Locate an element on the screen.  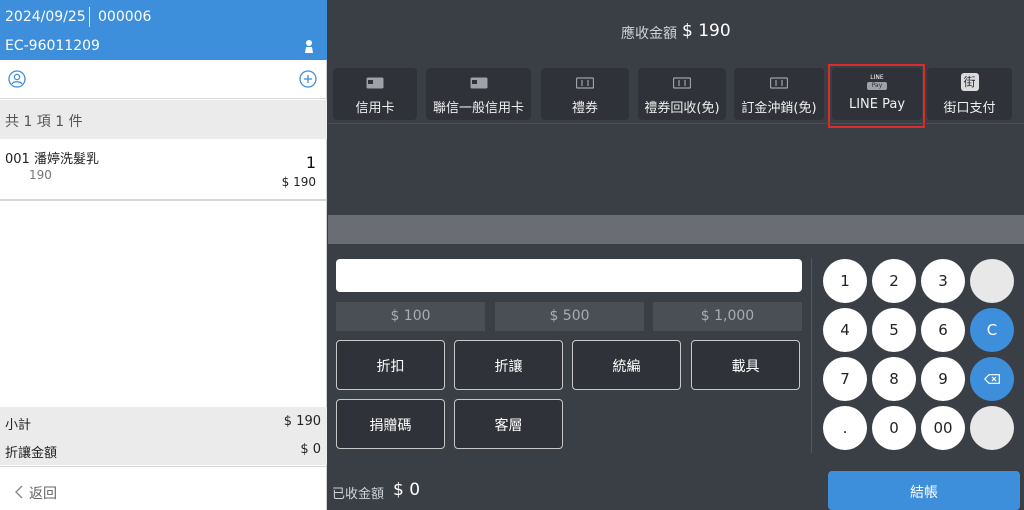
list-item: 001 潘婷洗髮乳 190 1 $ 190 is located at coordinates (163, 170).